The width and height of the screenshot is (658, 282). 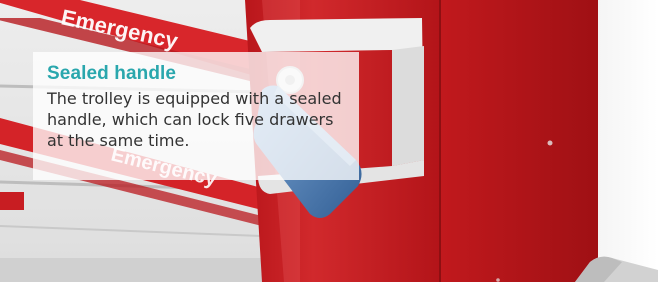 I want to click on feature-title: Sealed handle, so click(x=112, y=73).